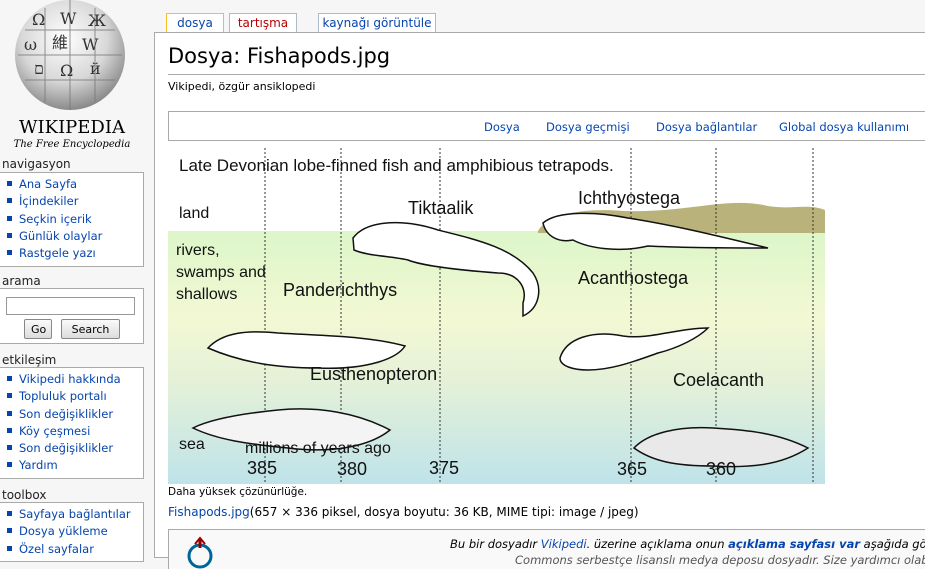  What do you see at coordinates (192, 444) in the screenshot?
I see `zone-sea-label: sea` at bounding box center [192, 444].